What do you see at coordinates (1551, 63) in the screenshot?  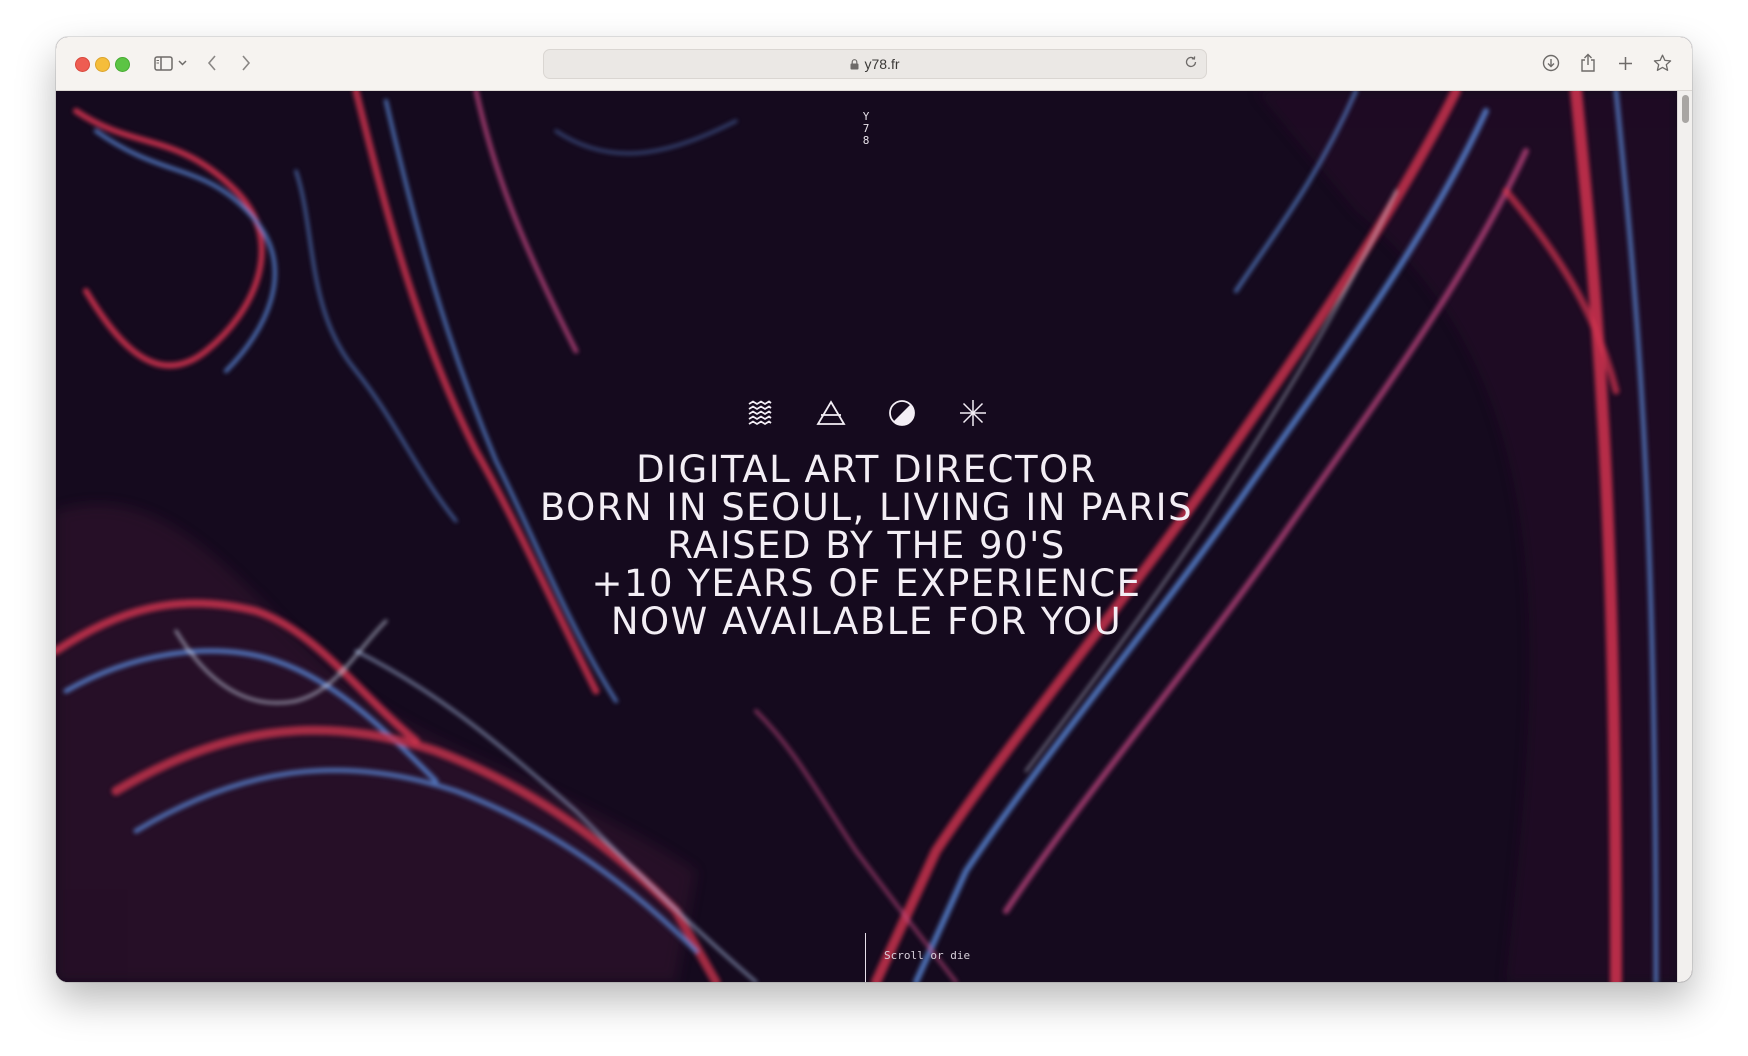 I see `download-icon` at bounding box center [1551, 63].